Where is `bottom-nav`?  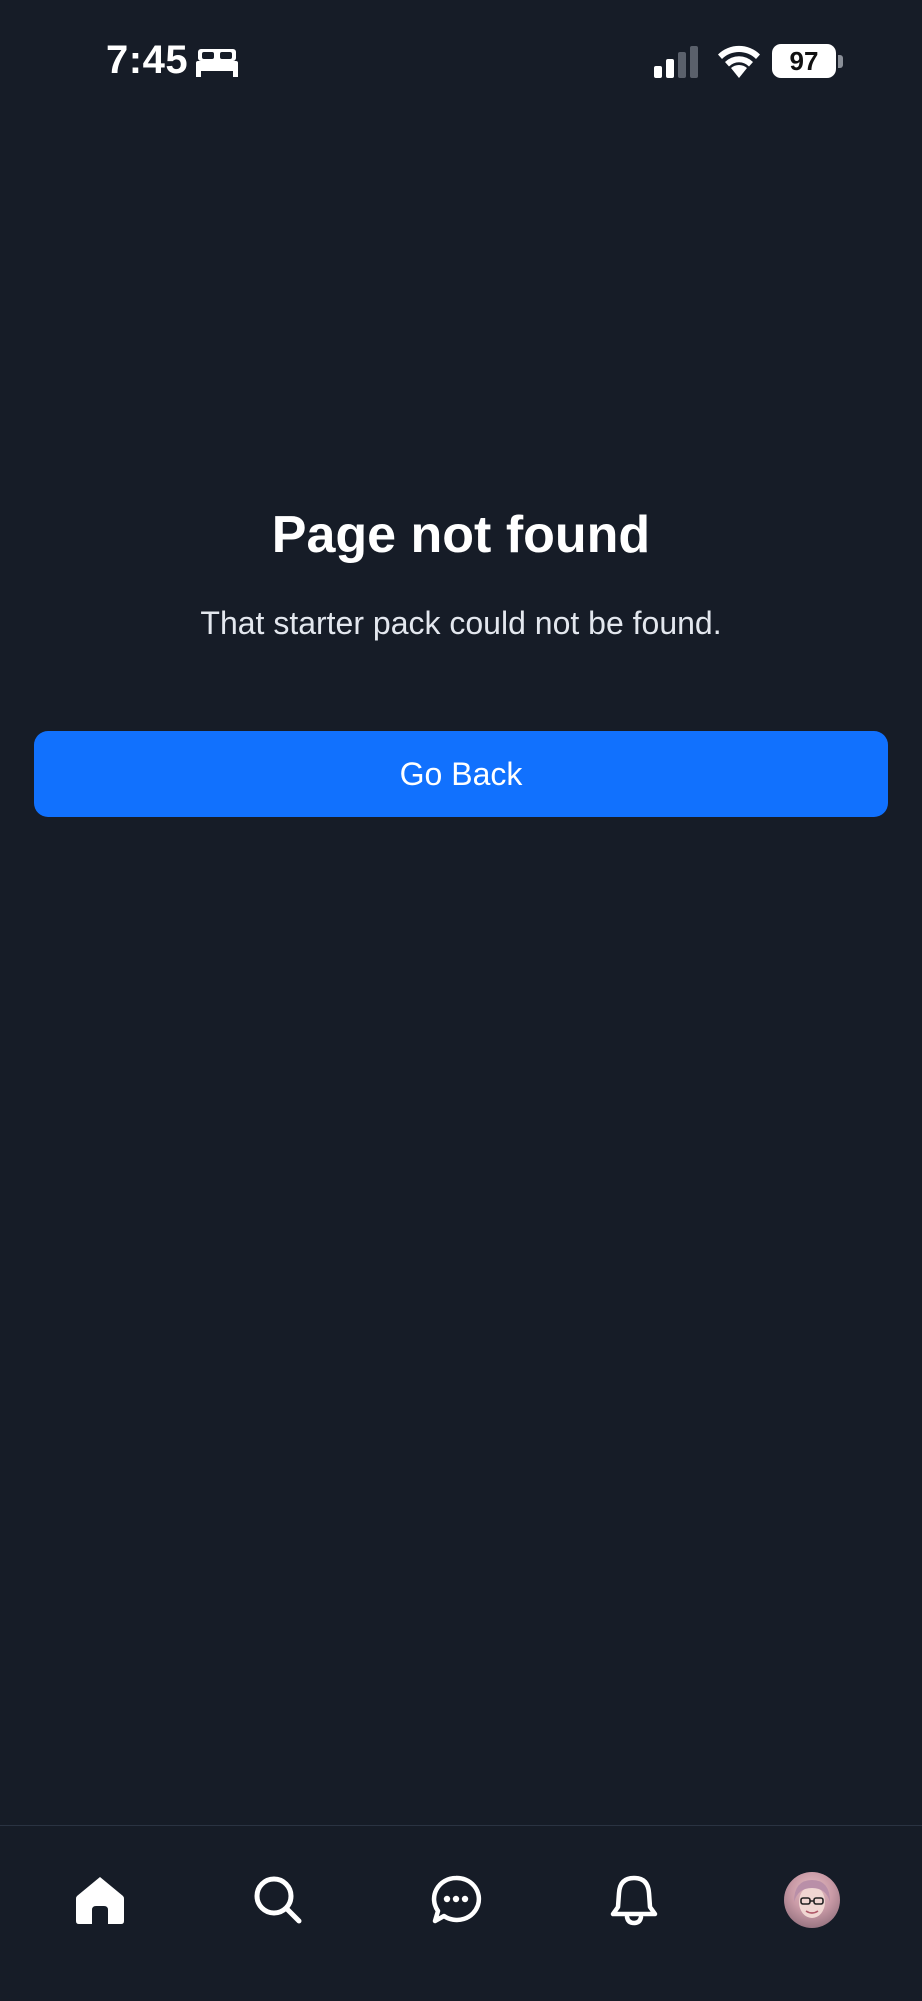
bottom-nav is located at coordinates (461, 1913).